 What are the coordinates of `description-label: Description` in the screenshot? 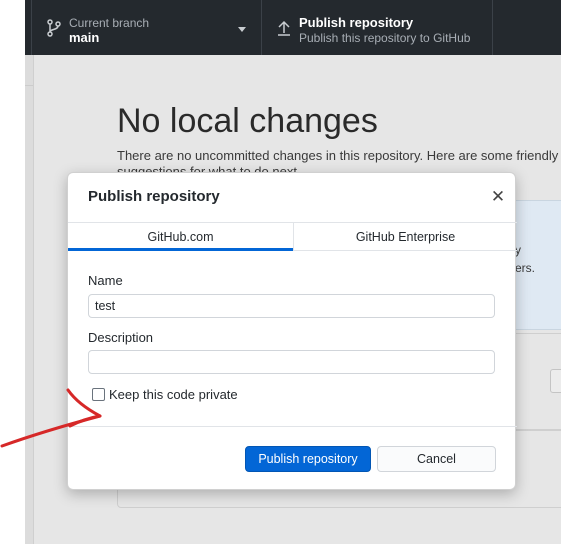 It's located at (121, 337).